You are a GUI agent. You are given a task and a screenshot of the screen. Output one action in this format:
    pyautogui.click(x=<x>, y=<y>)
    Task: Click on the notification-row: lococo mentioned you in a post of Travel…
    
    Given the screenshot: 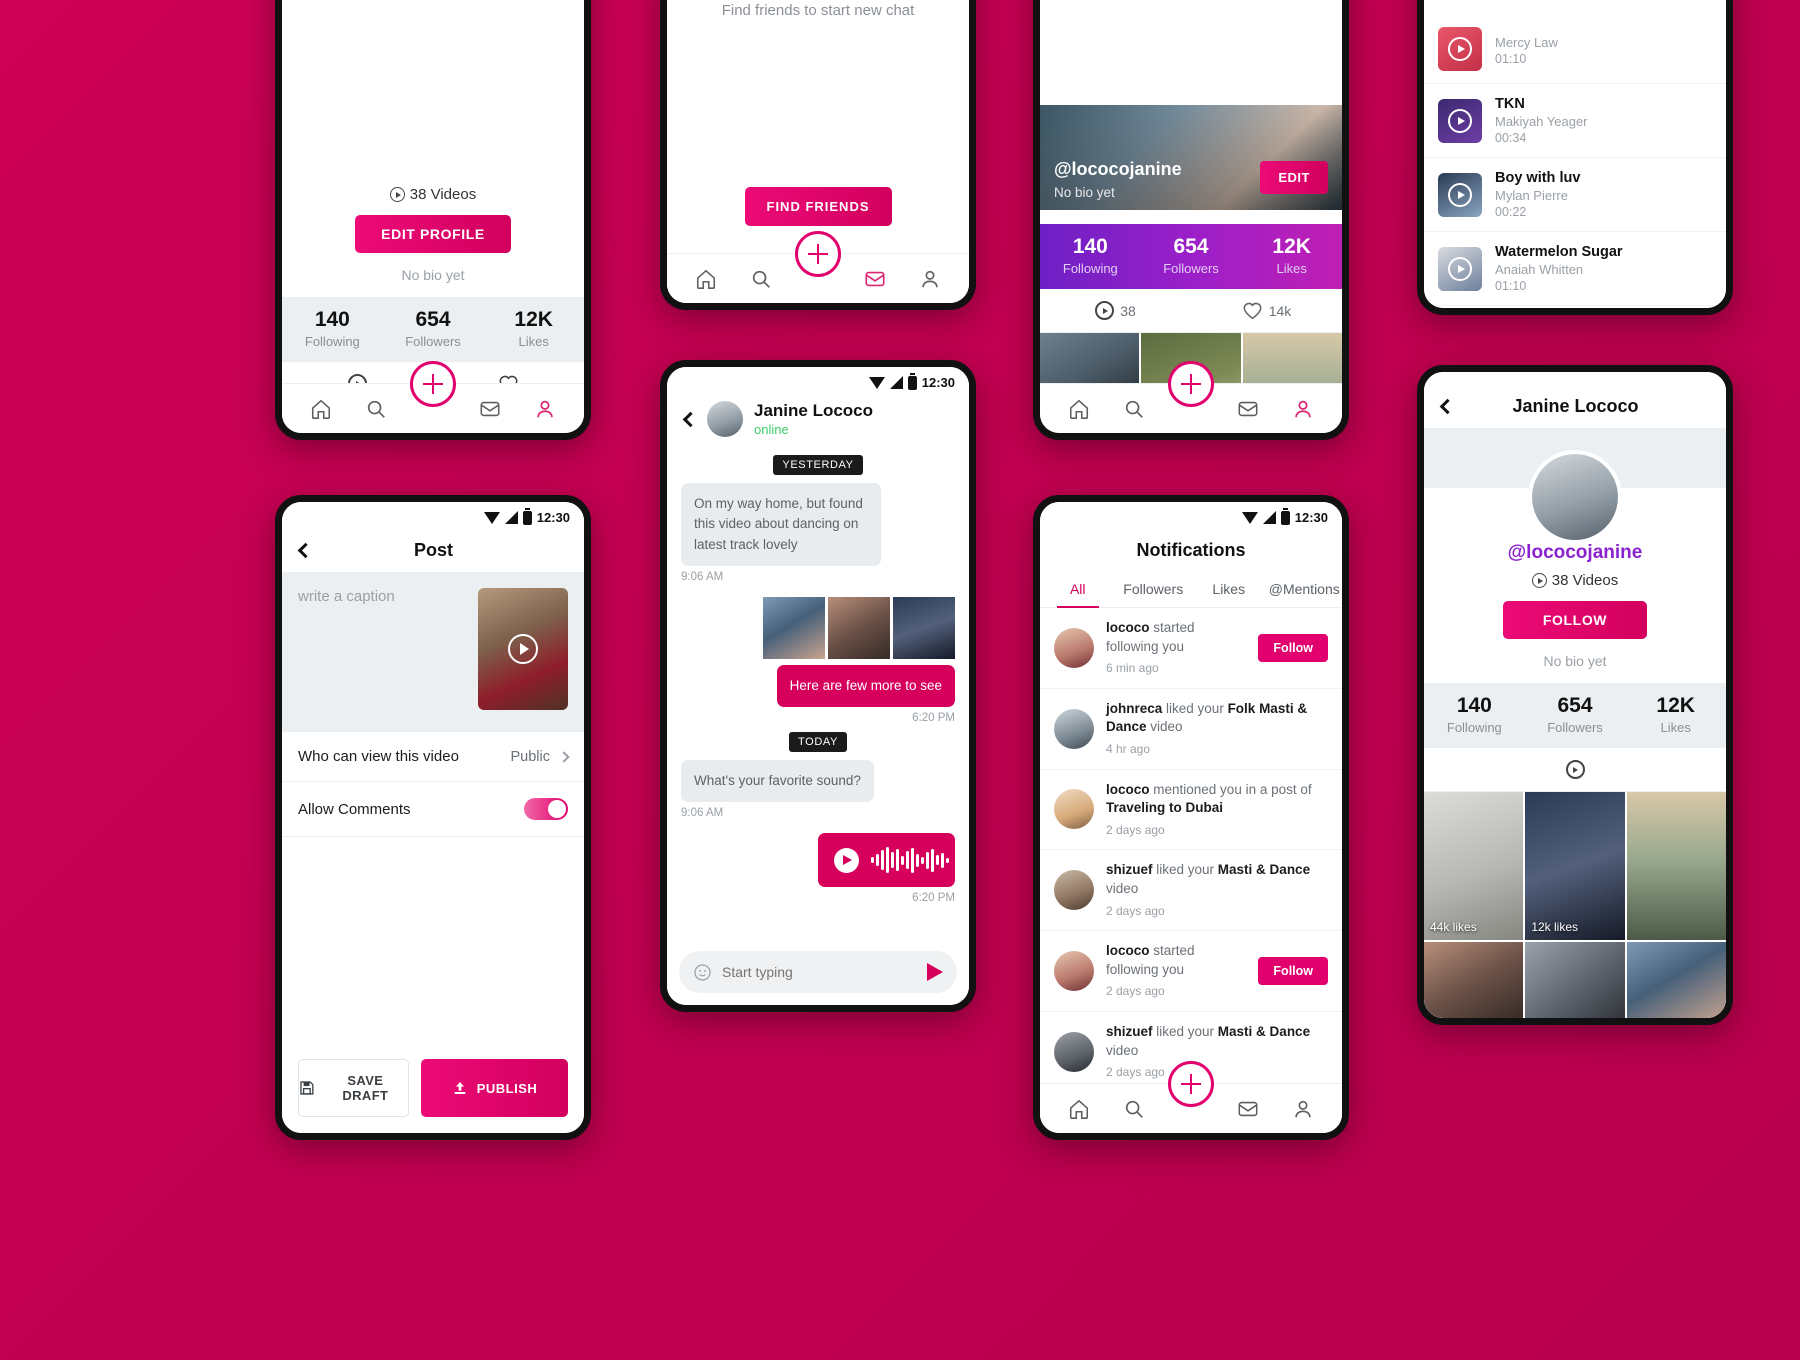 What is the action you would take?
    pyautogui.click(x=1191, y=810)
    